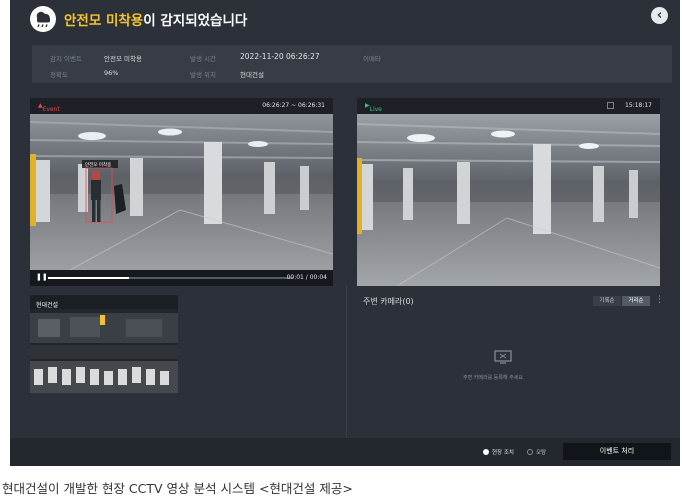  Describe the element at coordinates (203, 75) in the screenshot. I see `location-label: 발생 위치` at that location.